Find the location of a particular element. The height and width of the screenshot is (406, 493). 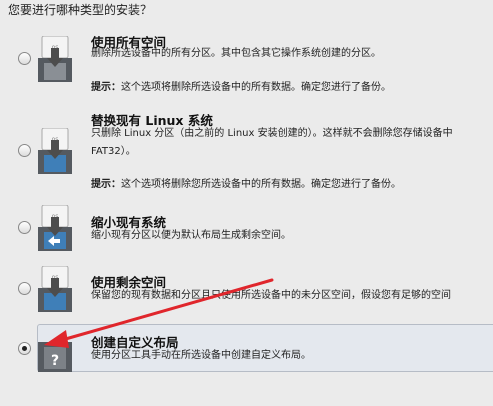

option-description: 缩小现有分区以便为默认布局生成剩余空间。 is located at coordinates (191, 235).